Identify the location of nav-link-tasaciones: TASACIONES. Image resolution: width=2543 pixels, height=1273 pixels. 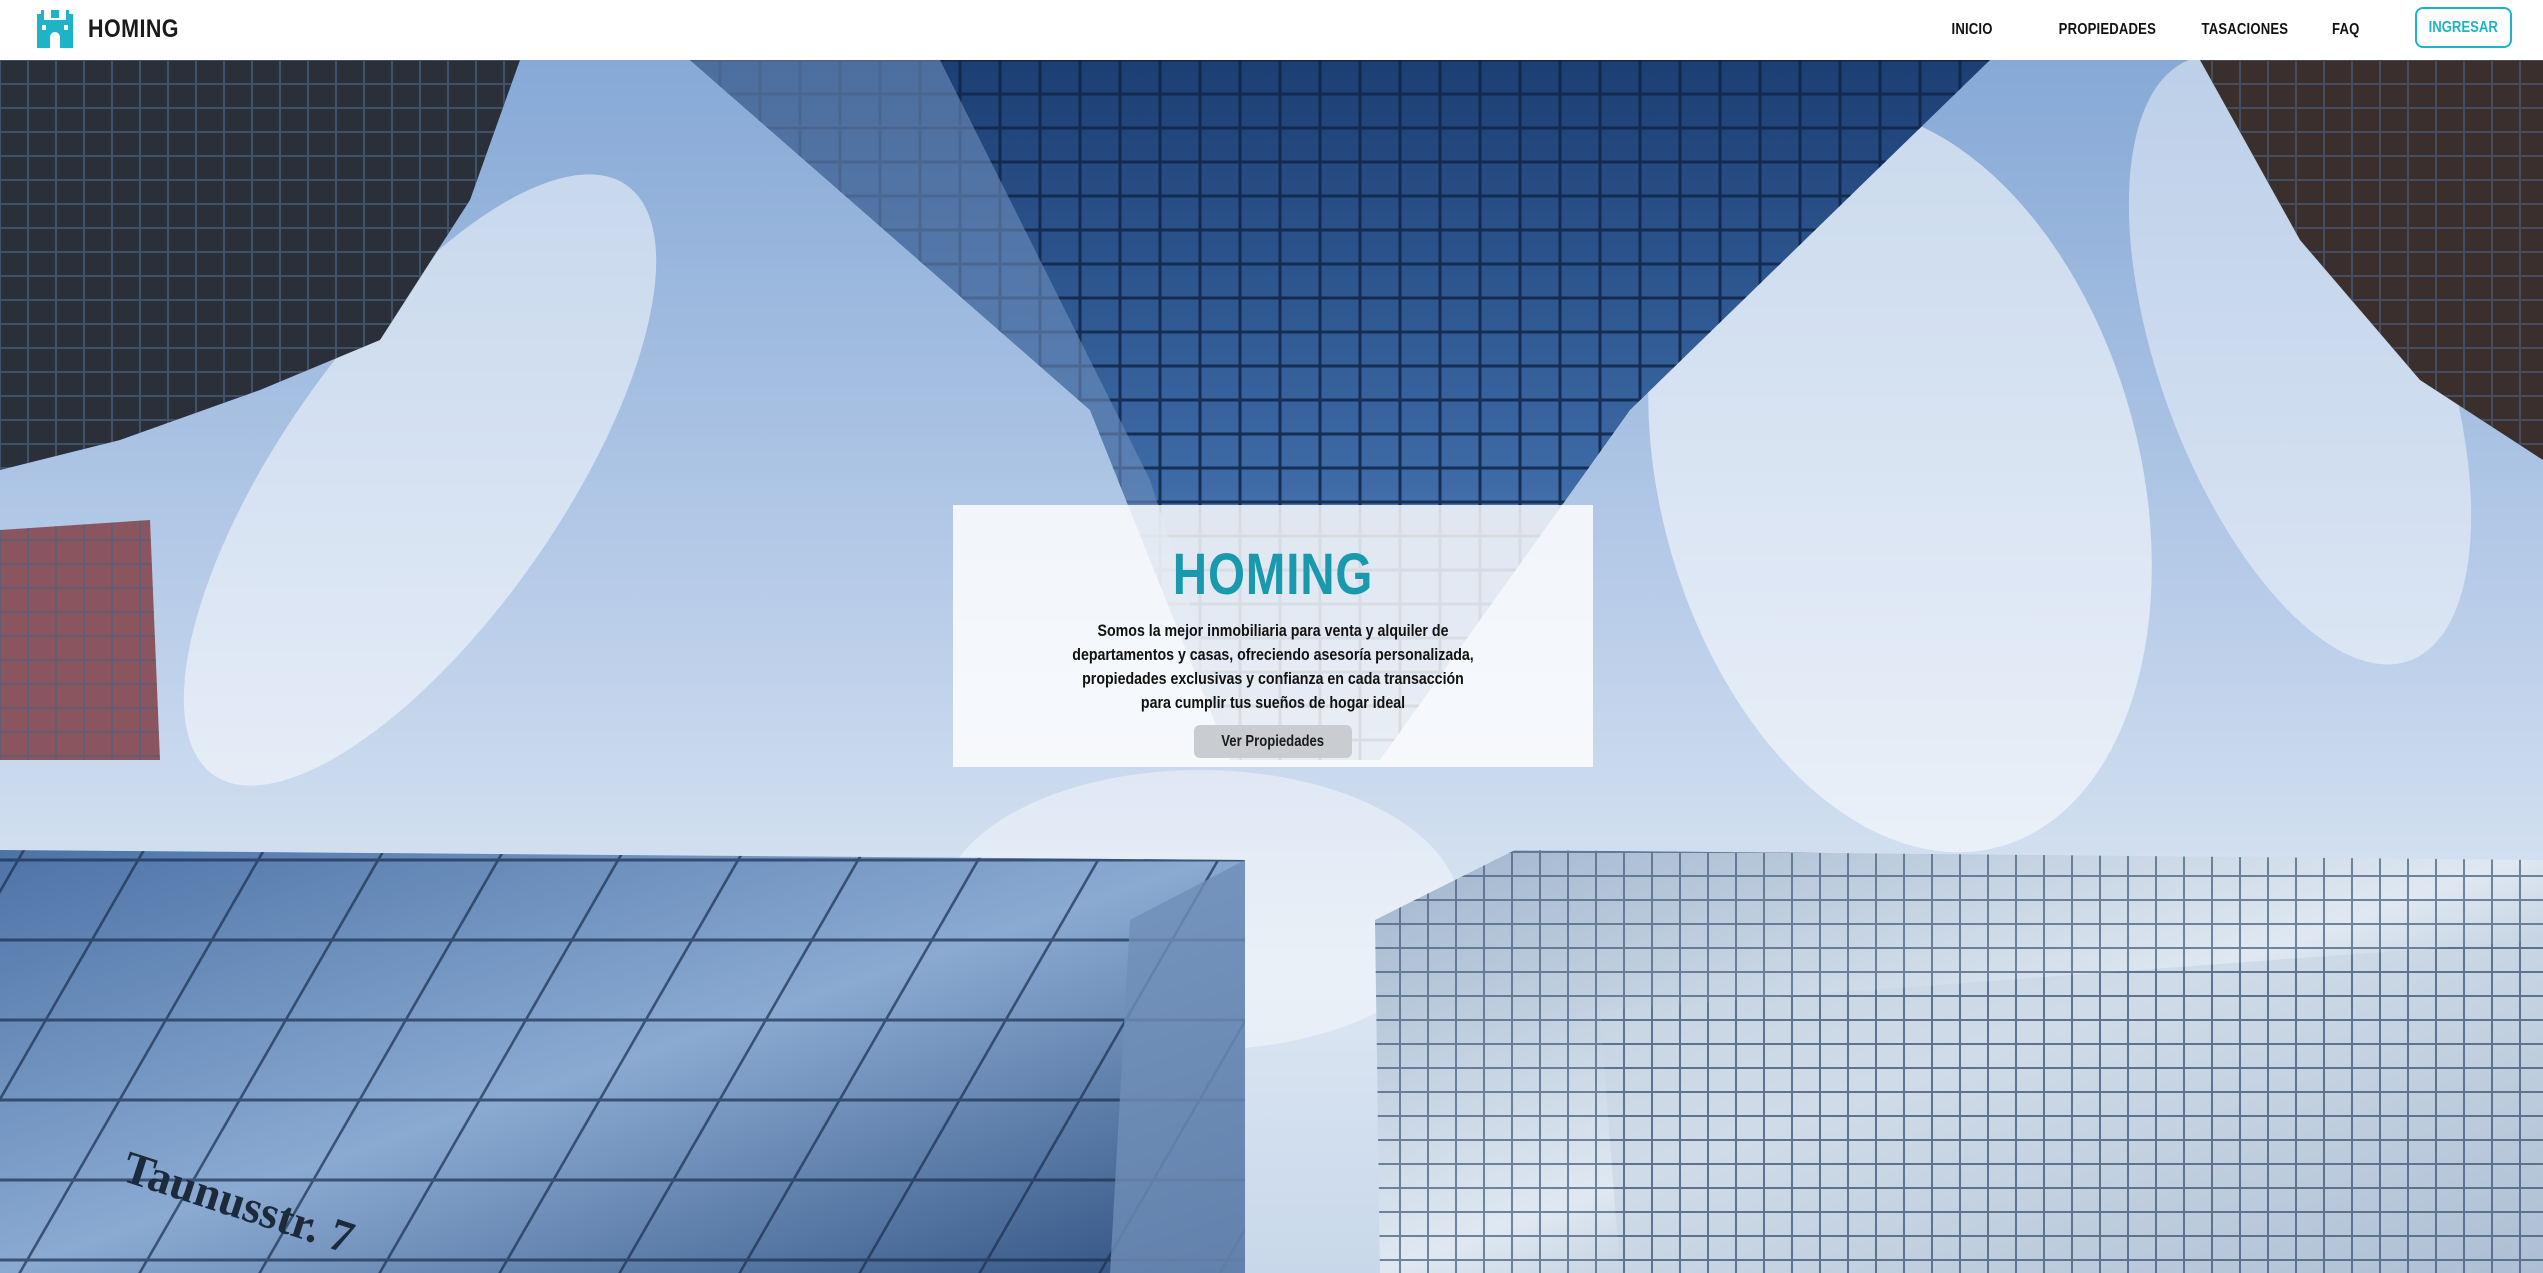
(2245, 30).